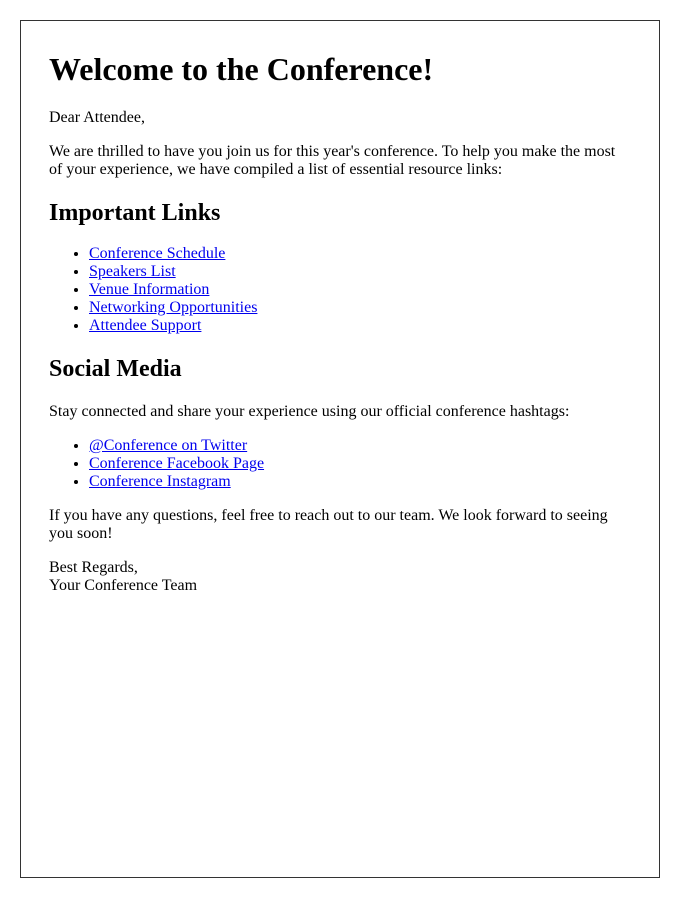 This screenshot has height=900, width=700. I want to click on link-venue-information: Venue Information, so click(149, 289).